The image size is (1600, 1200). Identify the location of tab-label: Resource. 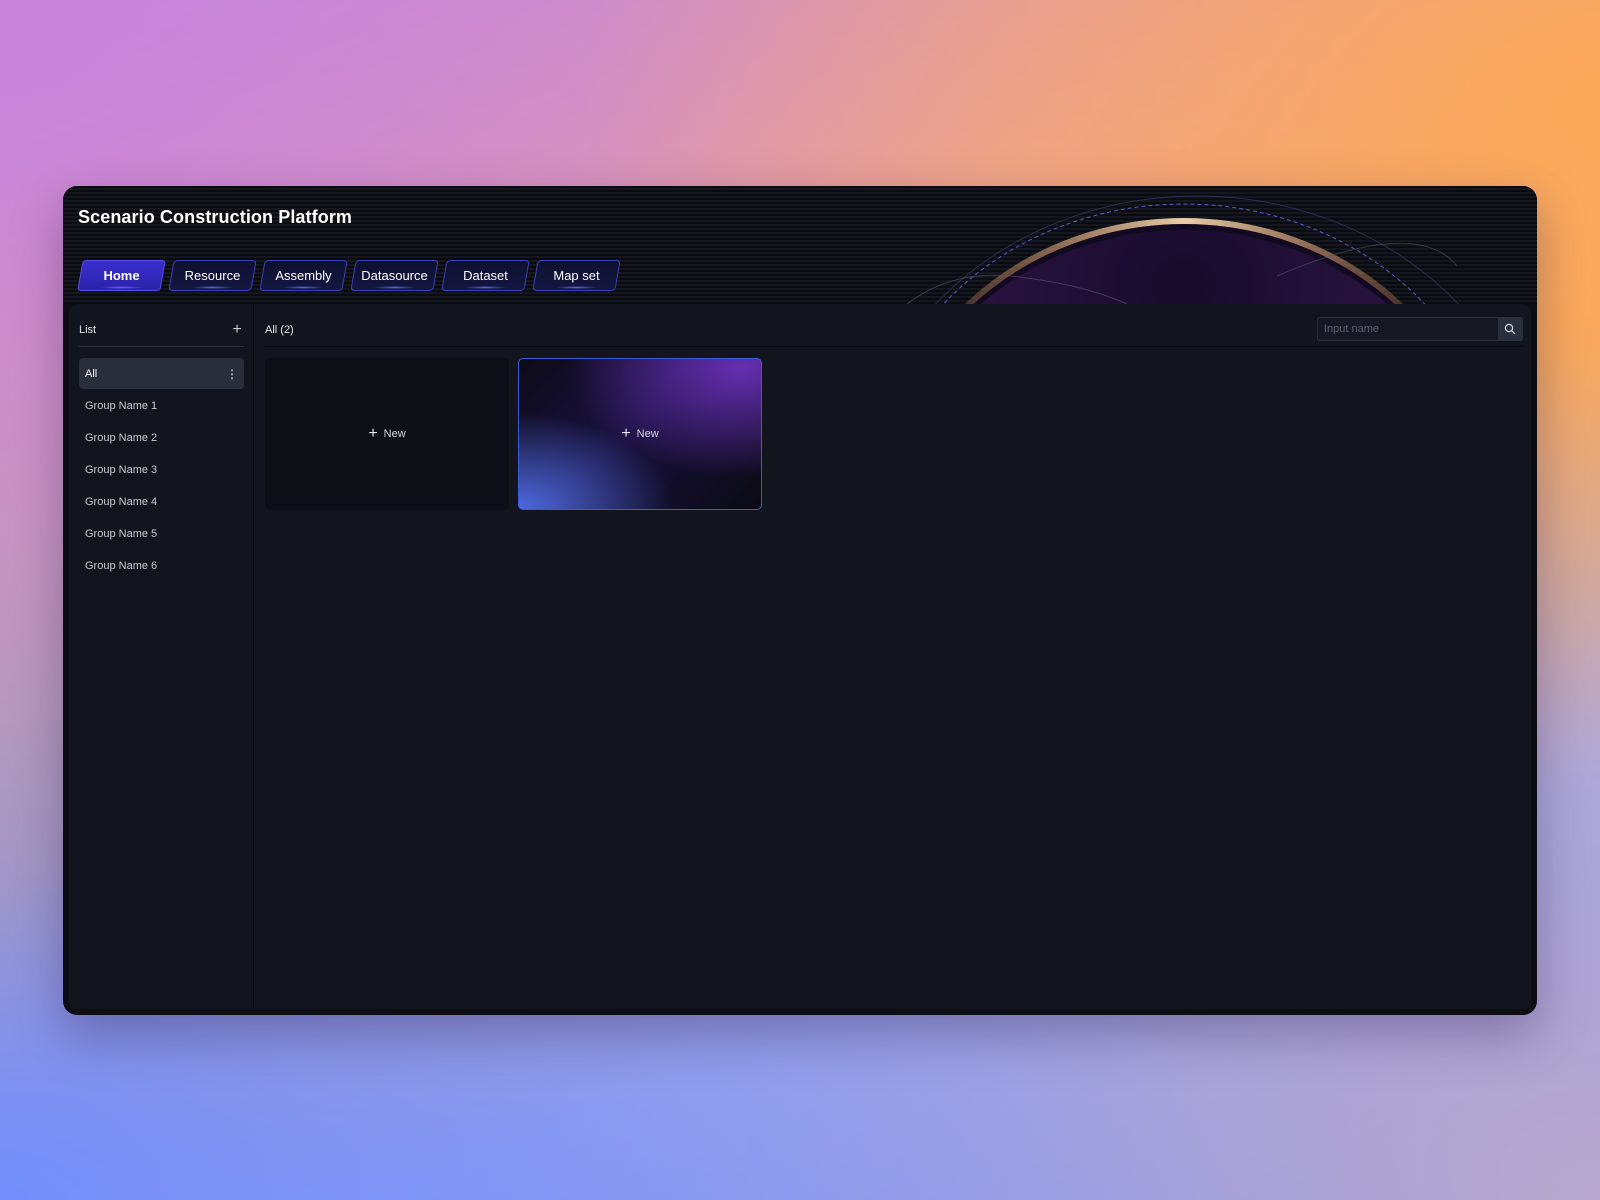
(212, 275).